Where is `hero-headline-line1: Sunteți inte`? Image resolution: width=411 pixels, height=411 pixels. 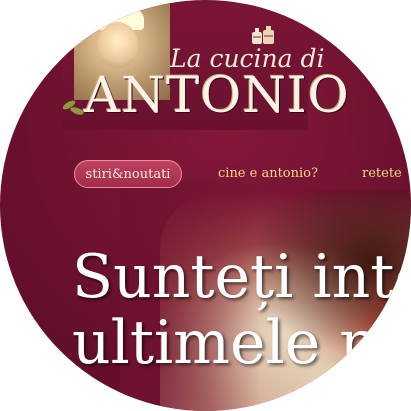
hero-headline-line1: Sunteți inte is located at coordinates (241, 277).